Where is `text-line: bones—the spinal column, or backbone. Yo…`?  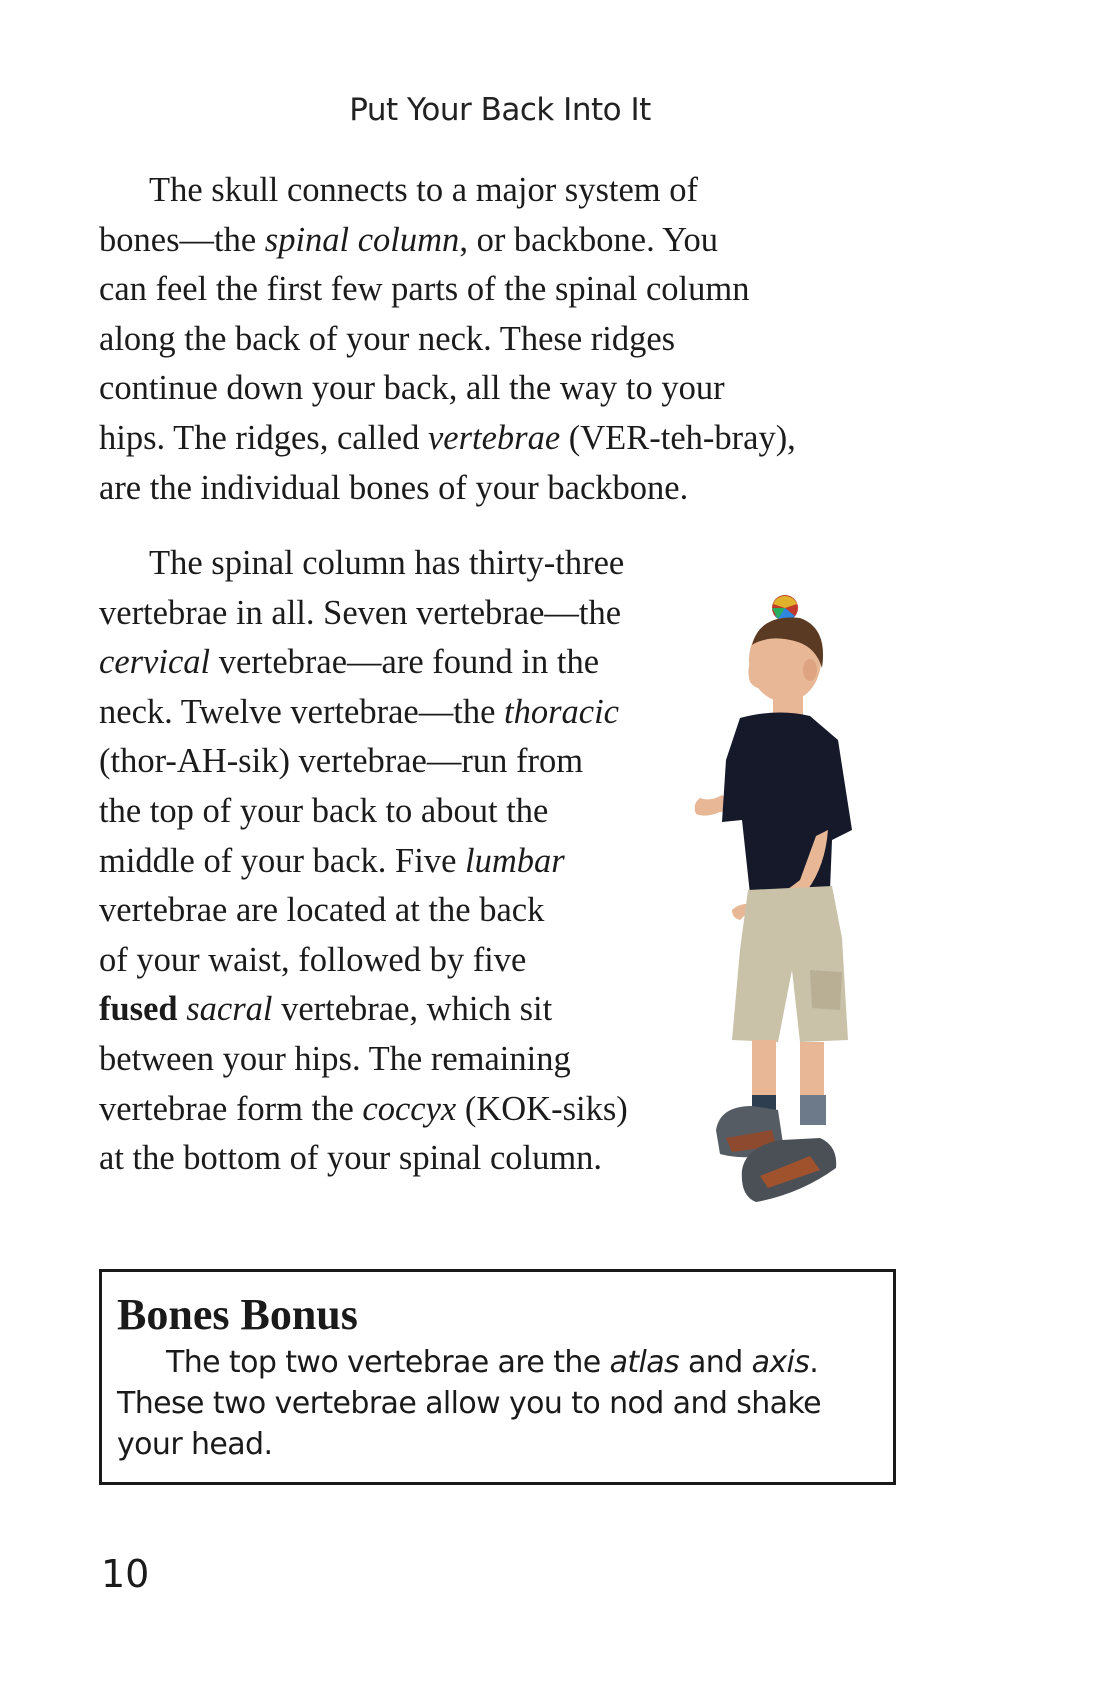
text-line: bones—the spinal column, or backbone. Yo… is located at coordinates (447, 241).